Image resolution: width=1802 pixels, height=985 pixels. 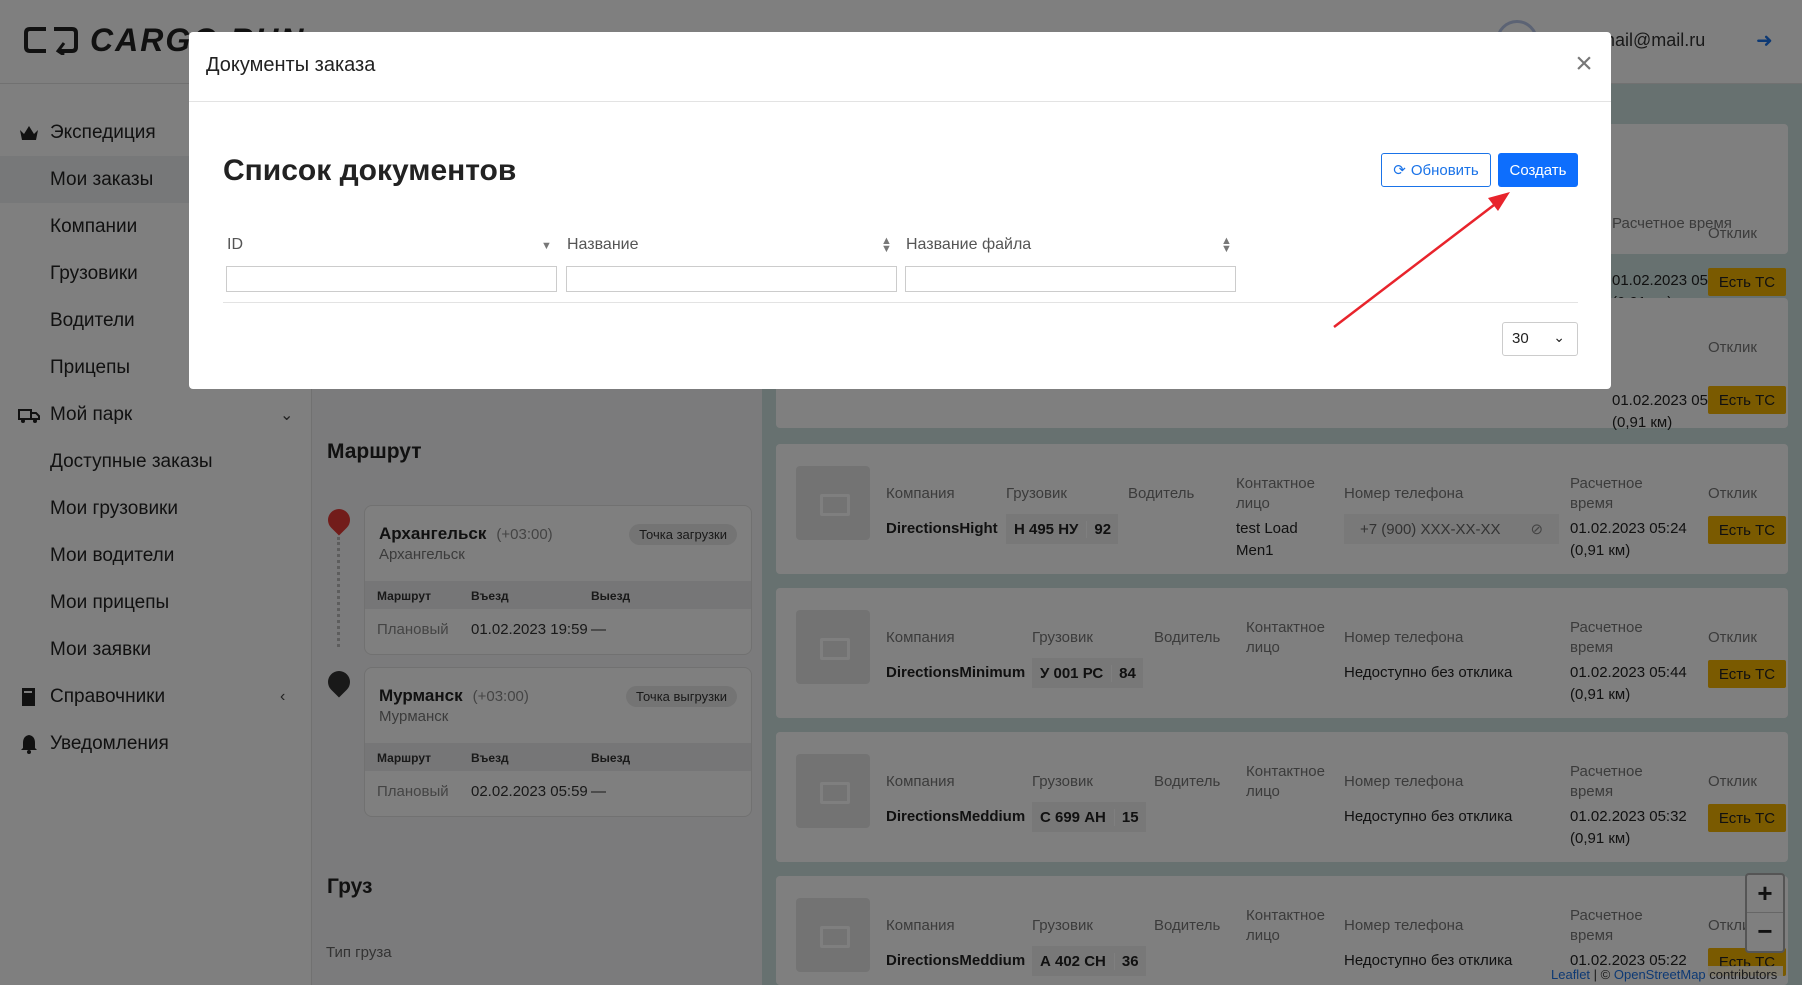 I want to click on column-header-name: Название, so click(x=603, y=245).